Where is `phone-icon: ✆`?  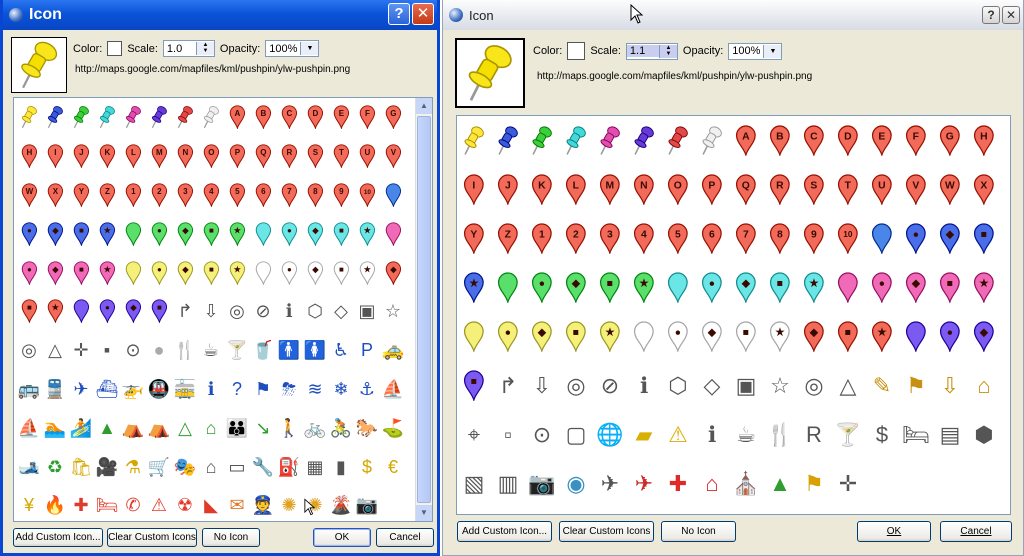 phone-icon: ✆ is located at coordinates (133, 505).